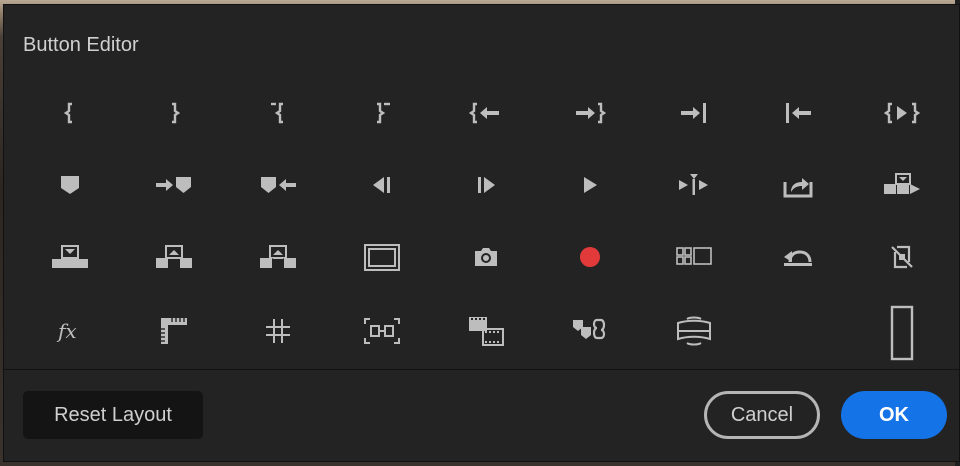 The width and height of the screenshot is (960, 466). I want to click on grid-lines-icon, so click(278, 331).